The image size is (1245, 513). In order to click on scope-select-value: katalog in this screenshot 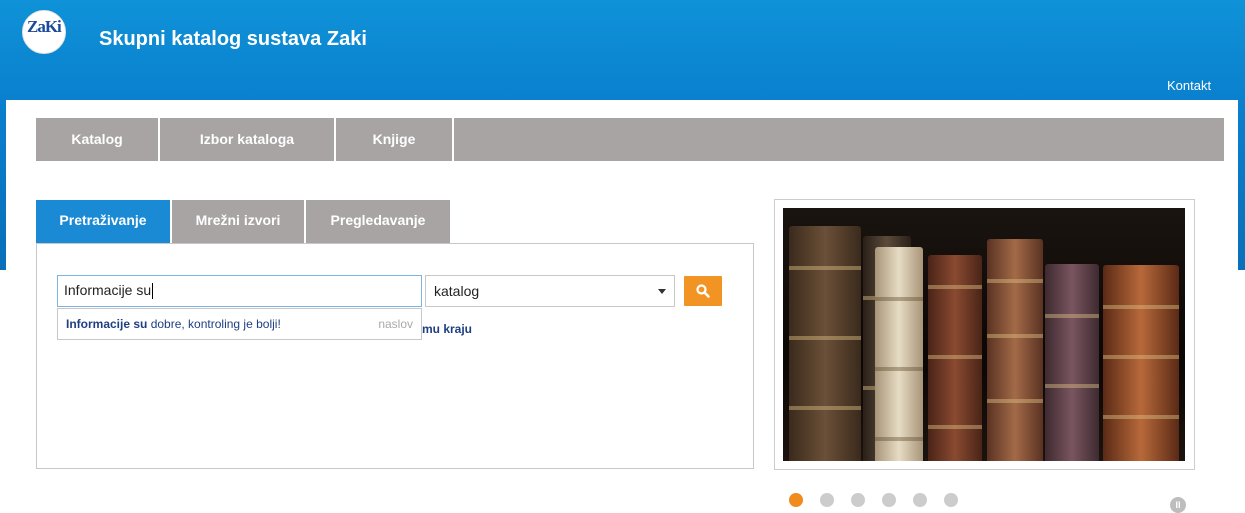, I will do `click(457, 291)`.